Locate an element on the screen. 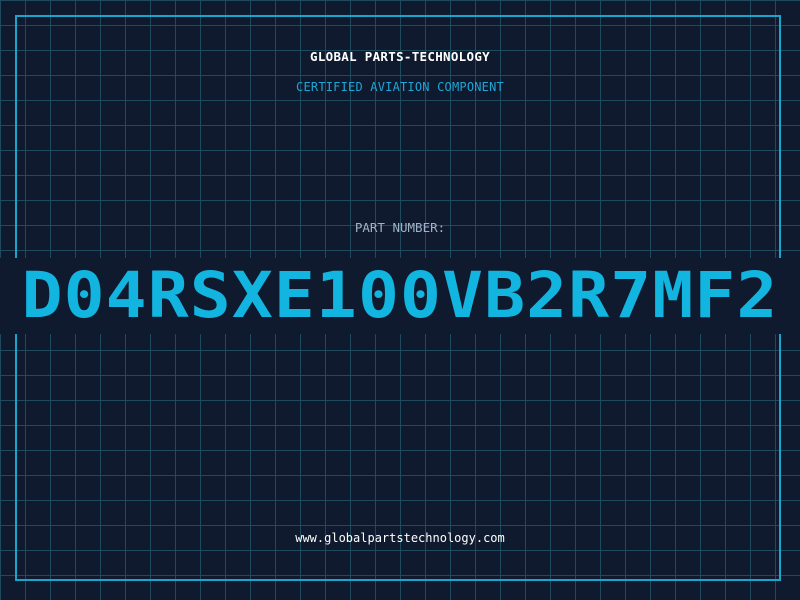 The image size is (800, 600). part-number-band: D04RSXE100VB2R7MF2 is located at coordinates (400, 296).